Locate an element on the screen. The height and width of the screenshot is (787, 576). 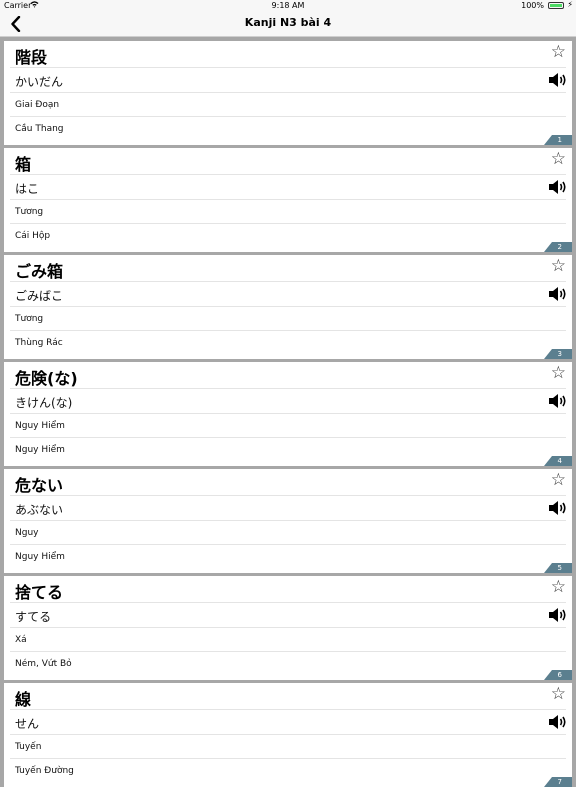
vocab-card: ごみ箱 ☆ ごみばこ Tương Thùng Rác 3 is located at coordinates (288, 307).